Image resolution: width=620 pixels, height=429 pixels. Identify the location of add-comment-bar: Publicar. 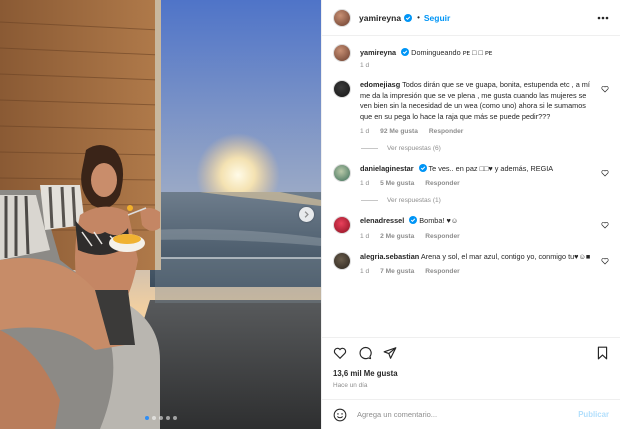
(471, 414).